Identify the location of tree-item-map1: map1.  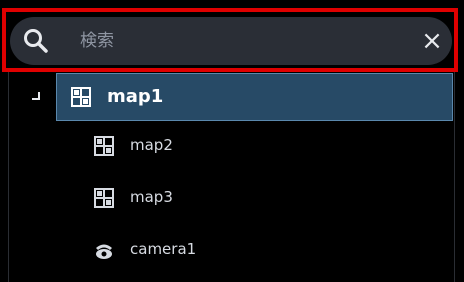
(254, 97).